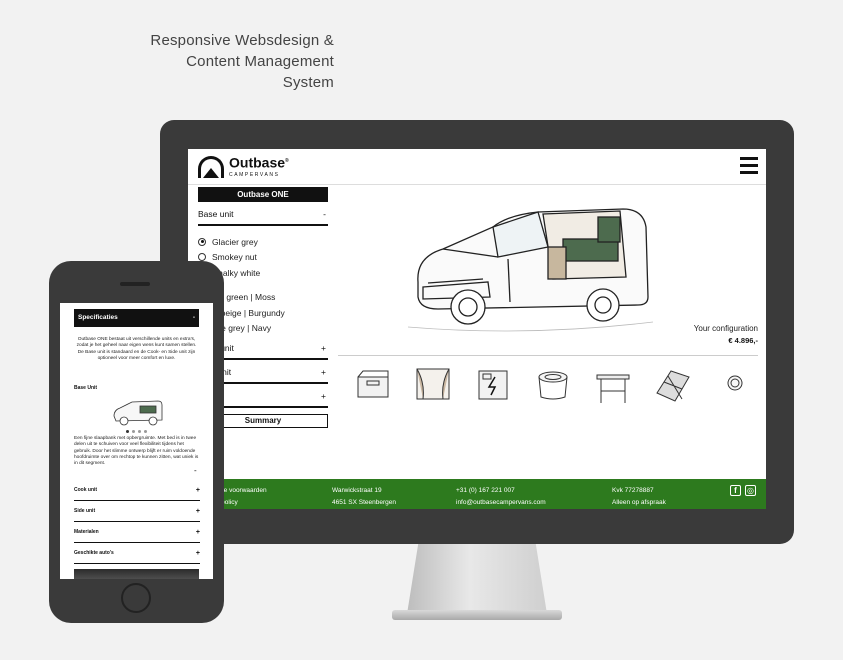 This screenshot has height=660, width=843. Describe the element at coordinates (242, 40) in the screenshot. I see `headline-line-1: Responsive Websdesign &` at that location.